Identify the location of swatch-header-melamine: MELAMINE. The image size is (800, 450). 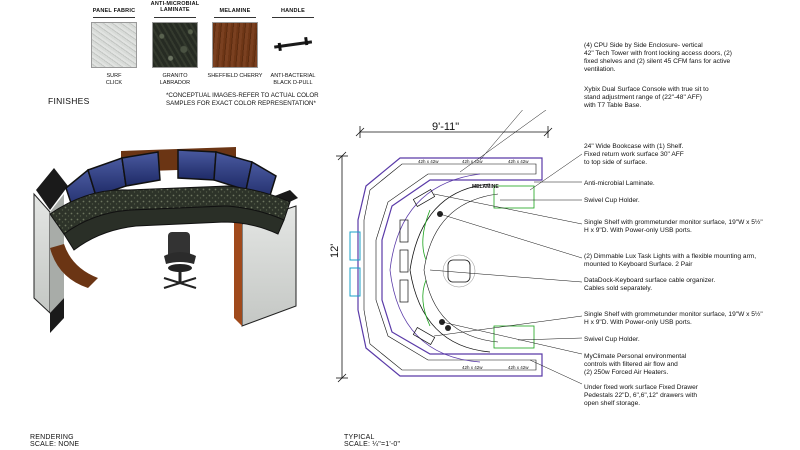
(235, 11).